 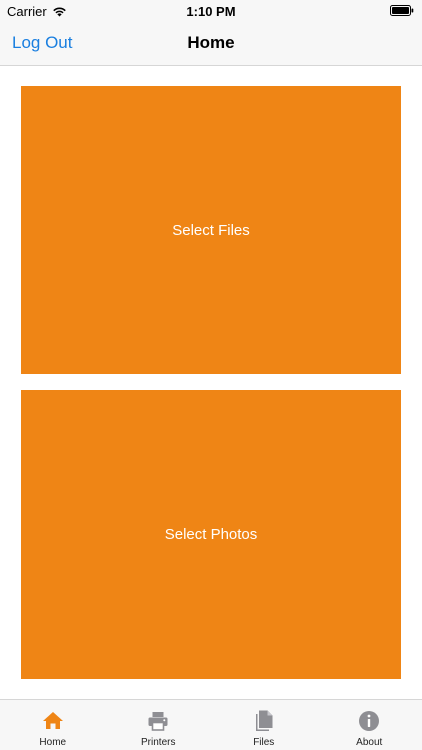 What do you see at coordinates (52, 720) in the screenshot?
I see `home-icon` at bounding box center [52, 720].